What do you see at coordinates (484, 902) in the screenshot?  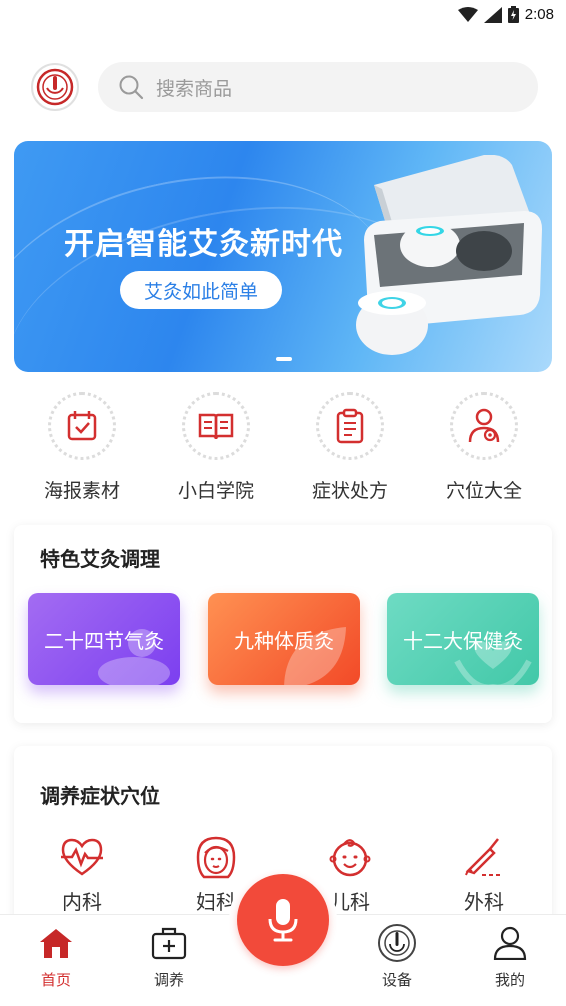 I see `category-label: 外科` at bounding box center [484, 902].